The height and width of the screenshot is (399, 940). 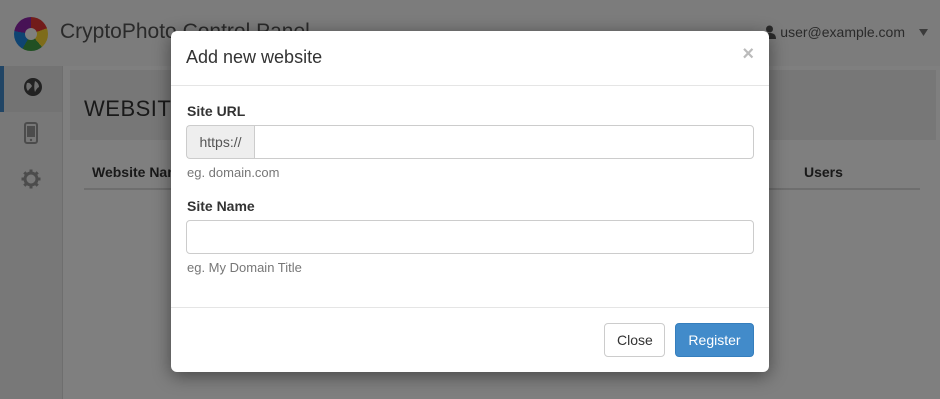 I want to click on url-prefix-addon: https://, so click(x=220, y=142).